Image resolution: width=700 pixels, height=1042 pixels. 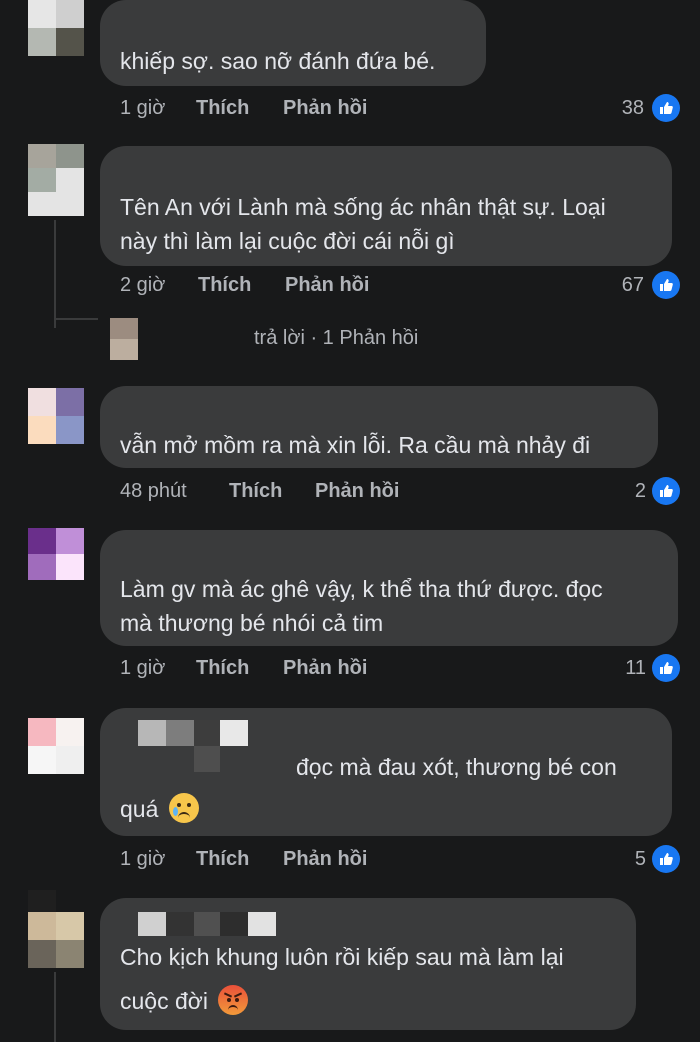 I want to click on like-count: 67, so click(x=617, y=285).